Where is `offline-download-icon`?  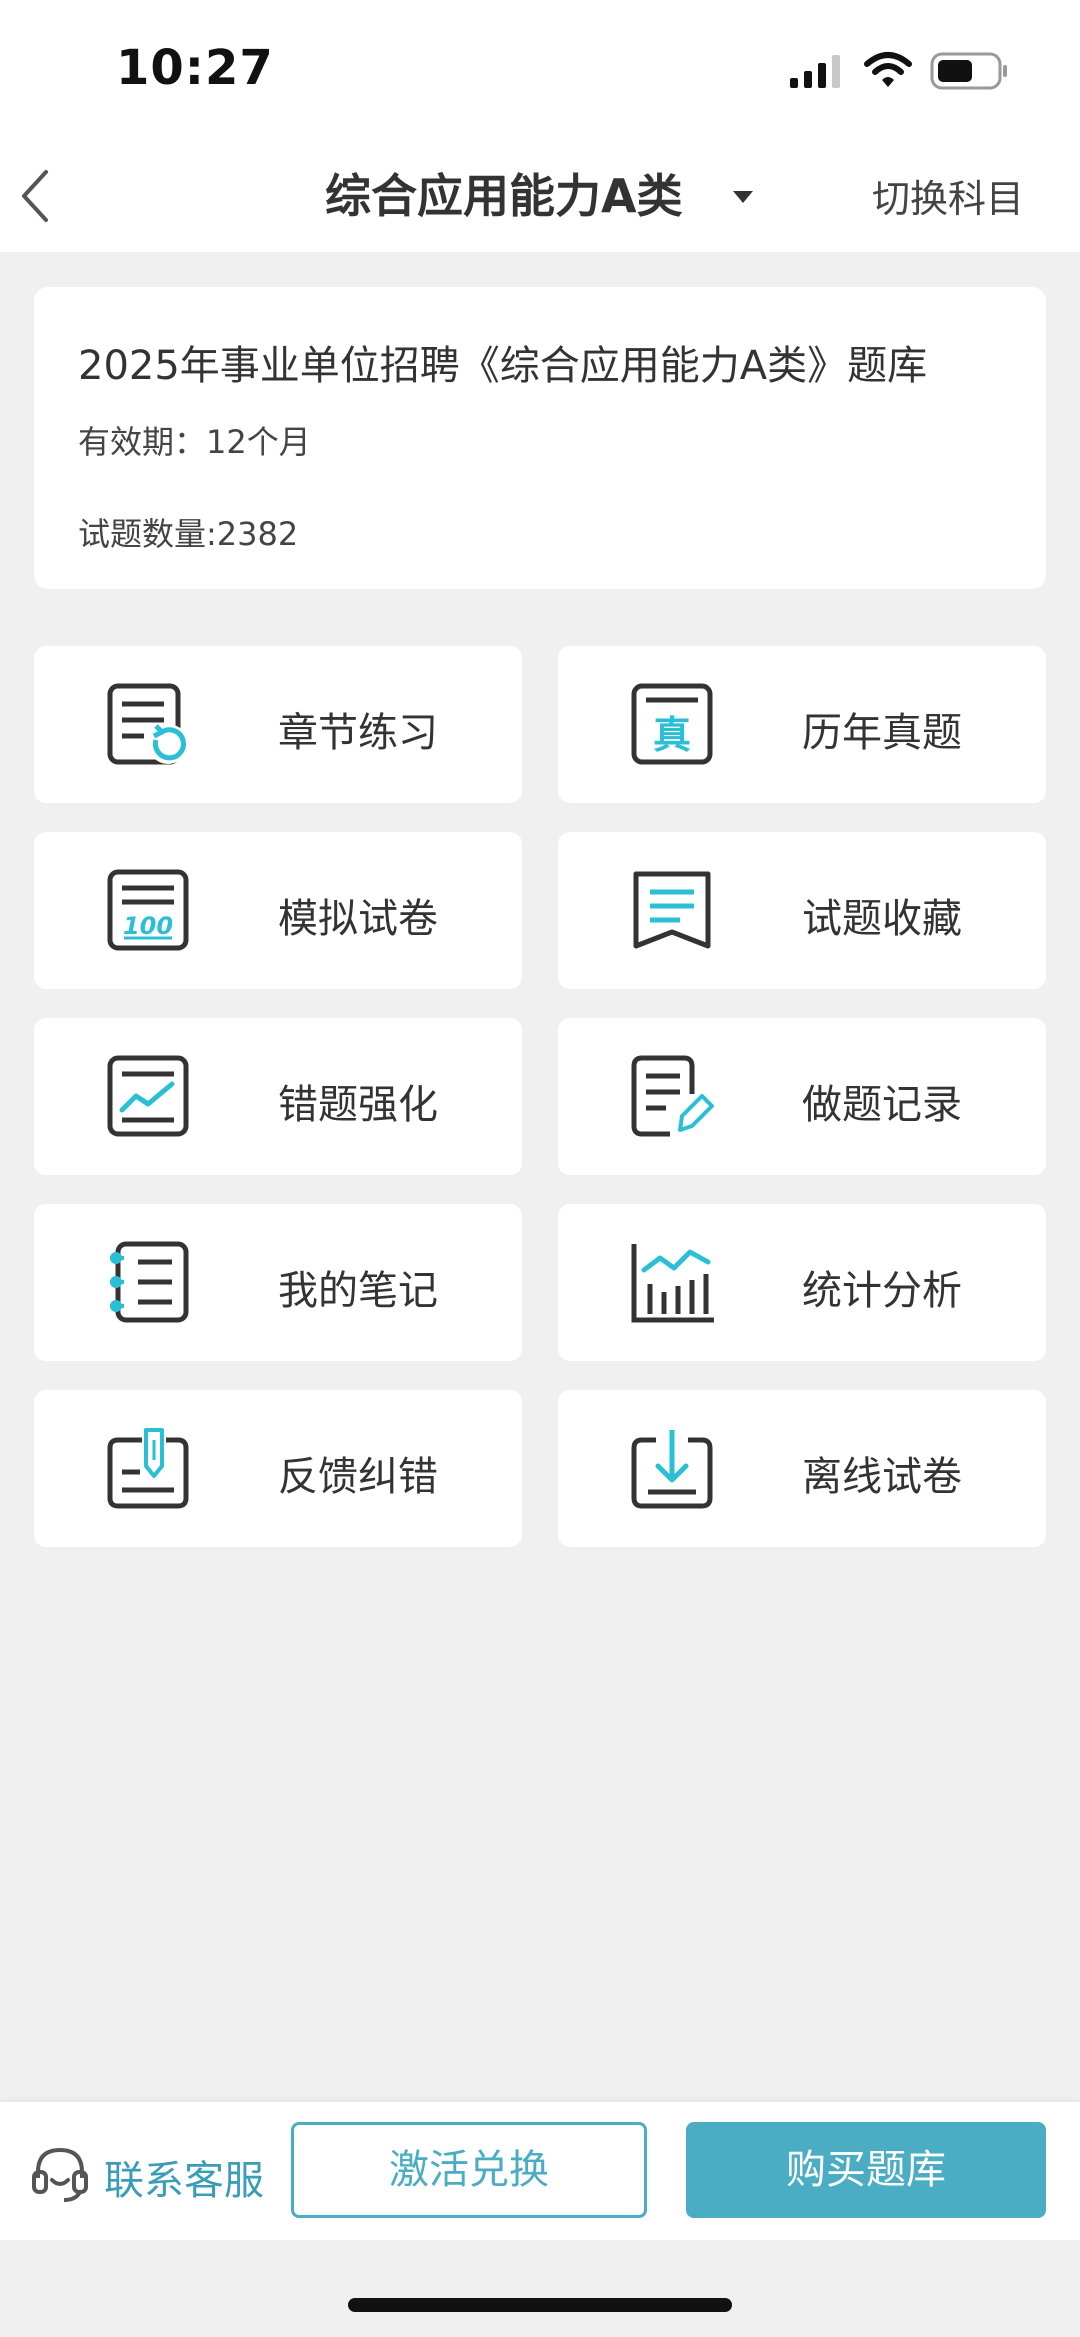
offline-download-icon is located at coordinates (672, 1469).